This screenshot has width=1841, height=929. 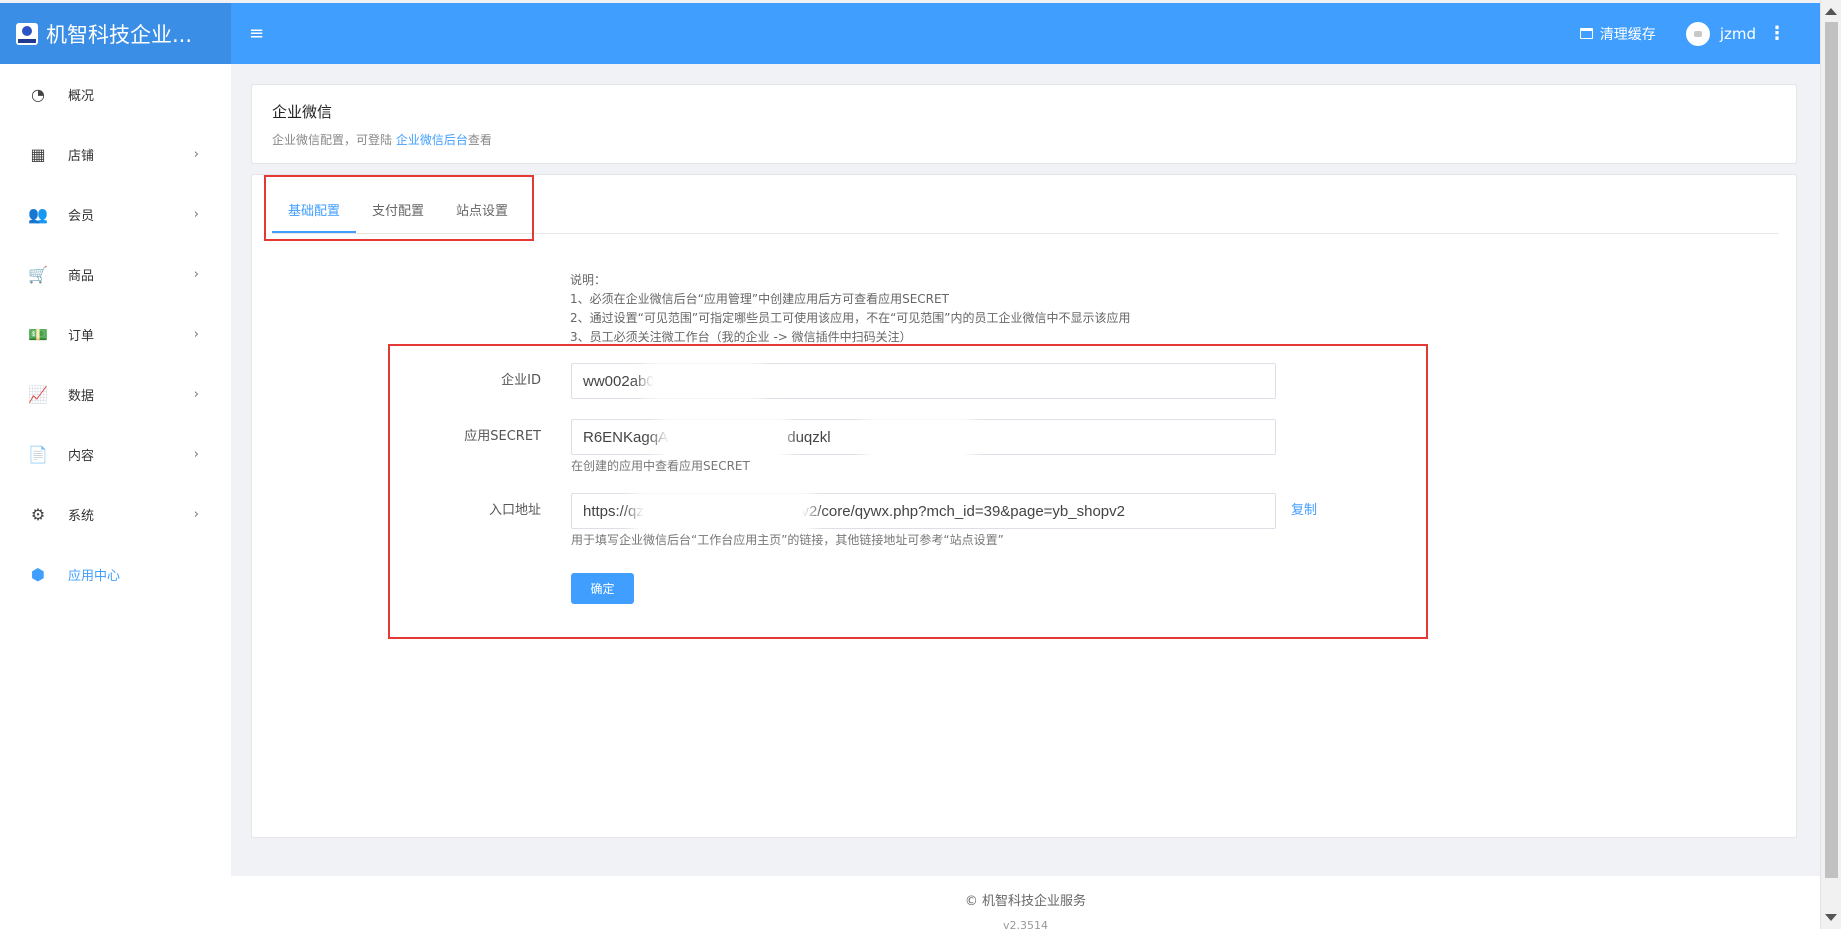 What do you see at coordinates (502, 436) in the screenshot?
I see `secret-label: 应用SECRET` at bounding box center [502, 436].